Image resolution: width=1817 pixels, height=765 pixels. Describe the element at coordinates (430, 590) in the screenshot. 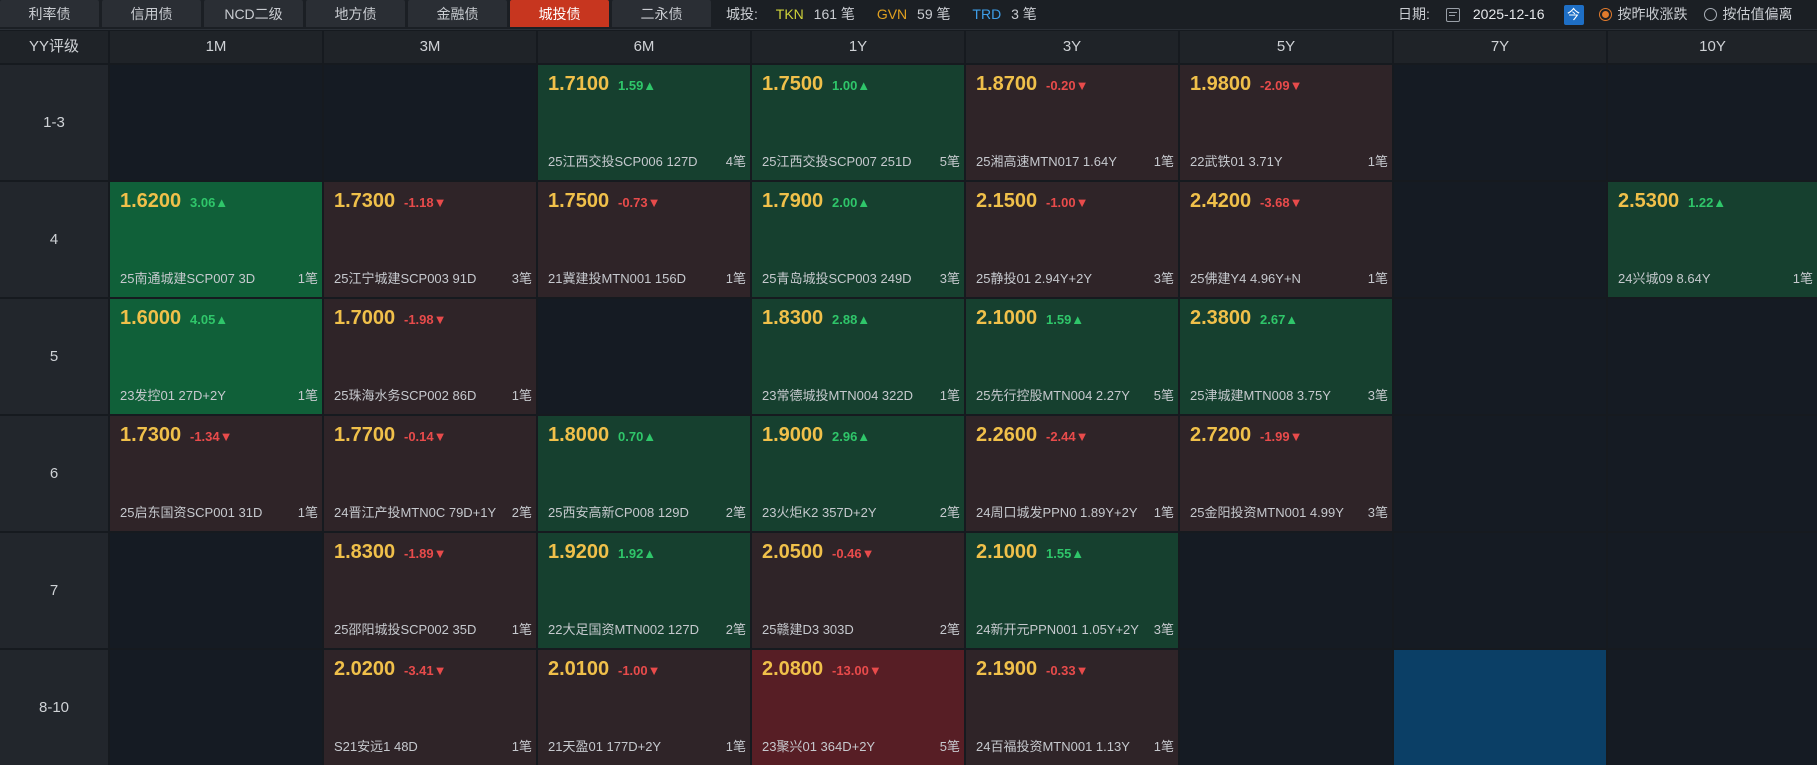

I see `quote-cell: 1.8300 -1.89▼ 25邵阳城投SCP002 35D 1笔` at that location.